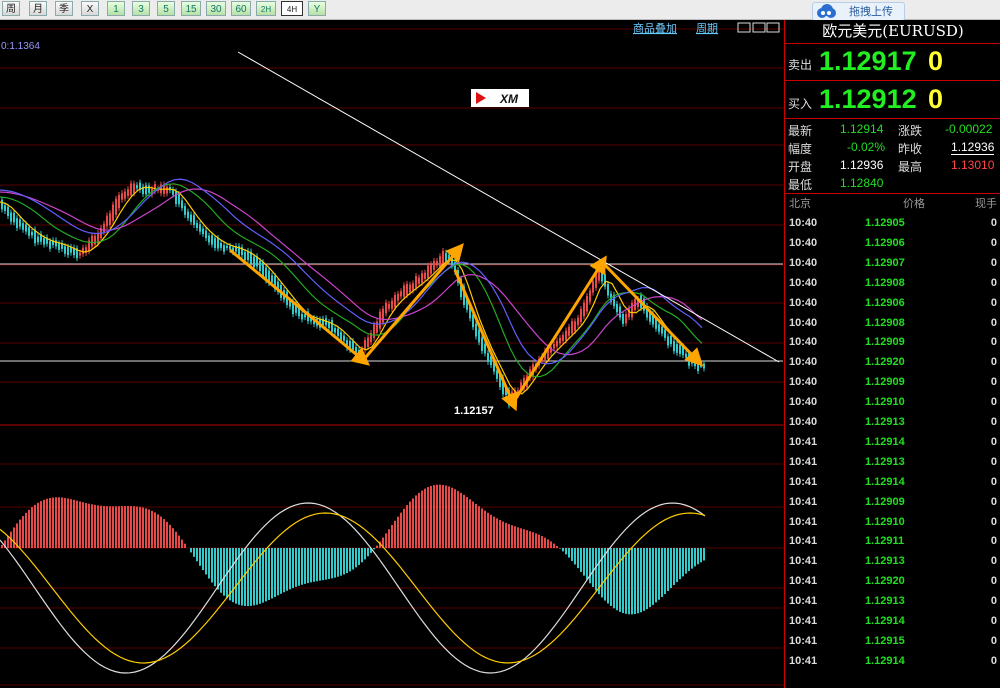  Describe the element at coordinates (893, 521) in the screenshot. I see `tick-row: 10:41 1.12910 0` at that location.